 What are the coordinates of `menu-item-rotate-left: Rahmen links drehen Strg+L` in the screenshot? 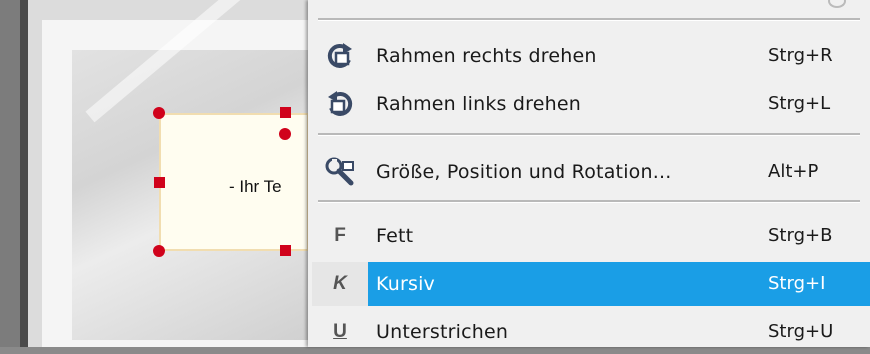 It's located at (589, 104).